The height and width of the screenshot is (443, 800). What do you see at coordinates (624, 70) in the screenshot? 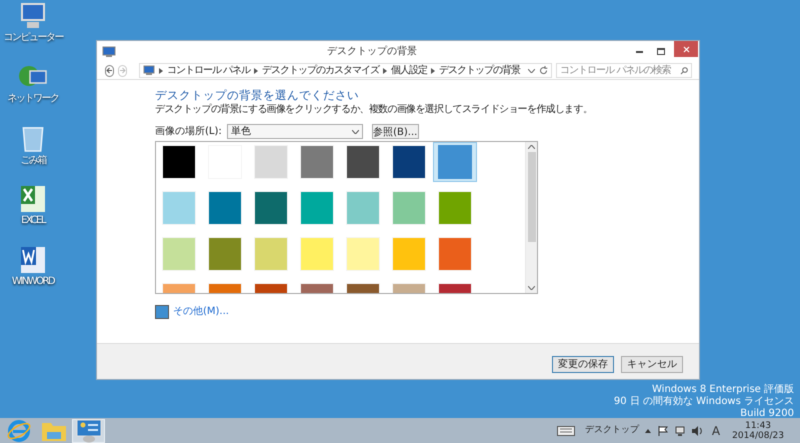
I see `search-field: コントロール パネルの検索` at bounding box center [624, 70].